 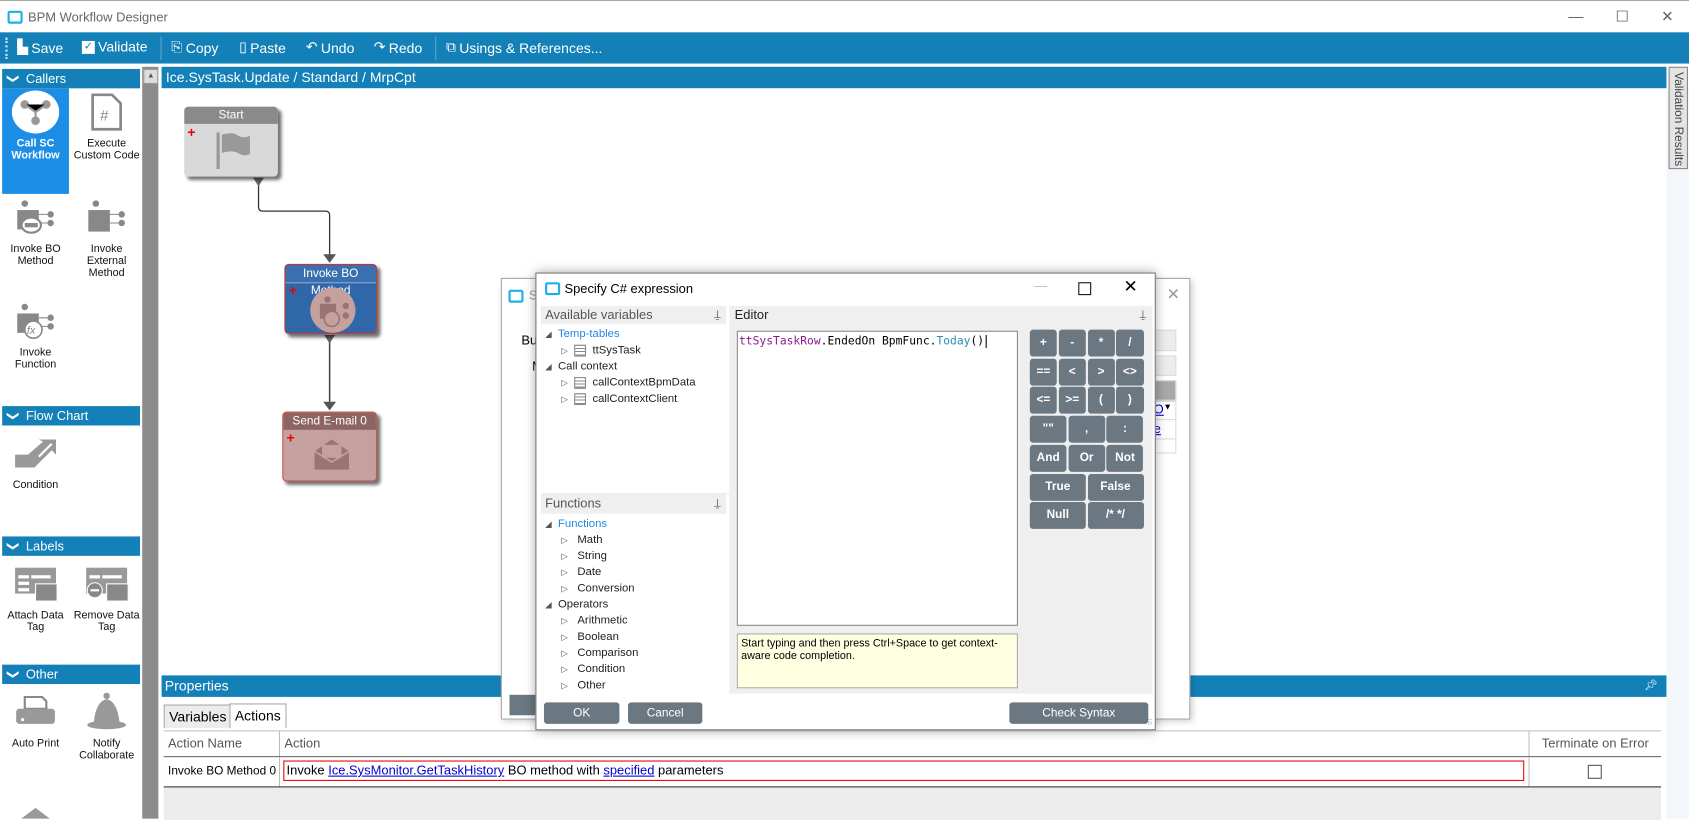 What do you see at coordinates (222, 744) in the screenshot?
I see `column-header-action-name: Action Name` at bounding box center [222, 744].